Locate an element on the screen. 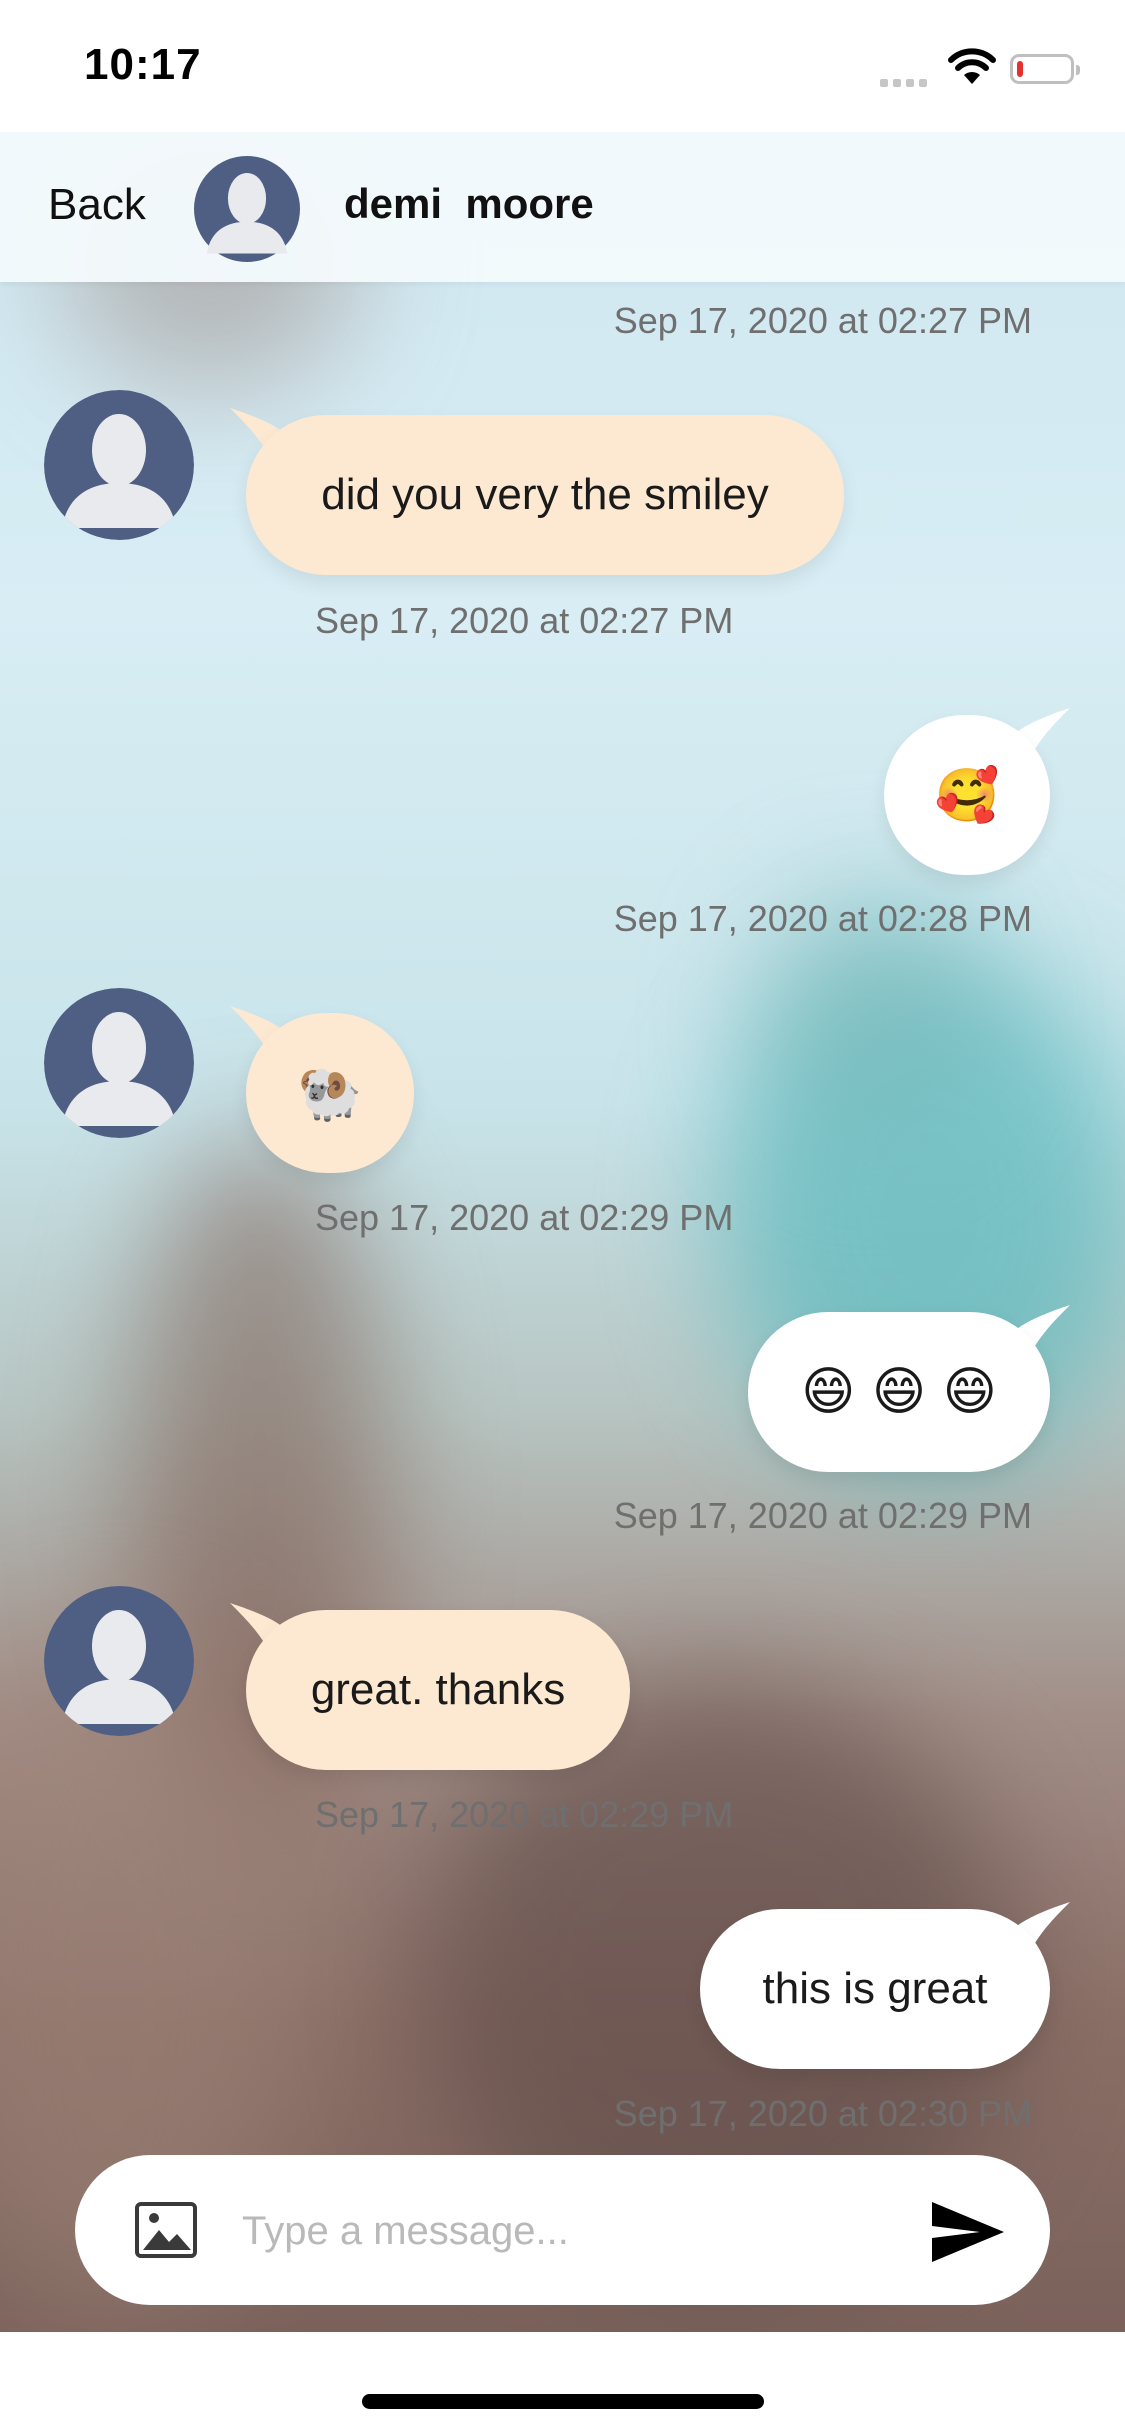 This screenshot has width=1125, height=2436. image-icon is located at coordinates (166, 2230).